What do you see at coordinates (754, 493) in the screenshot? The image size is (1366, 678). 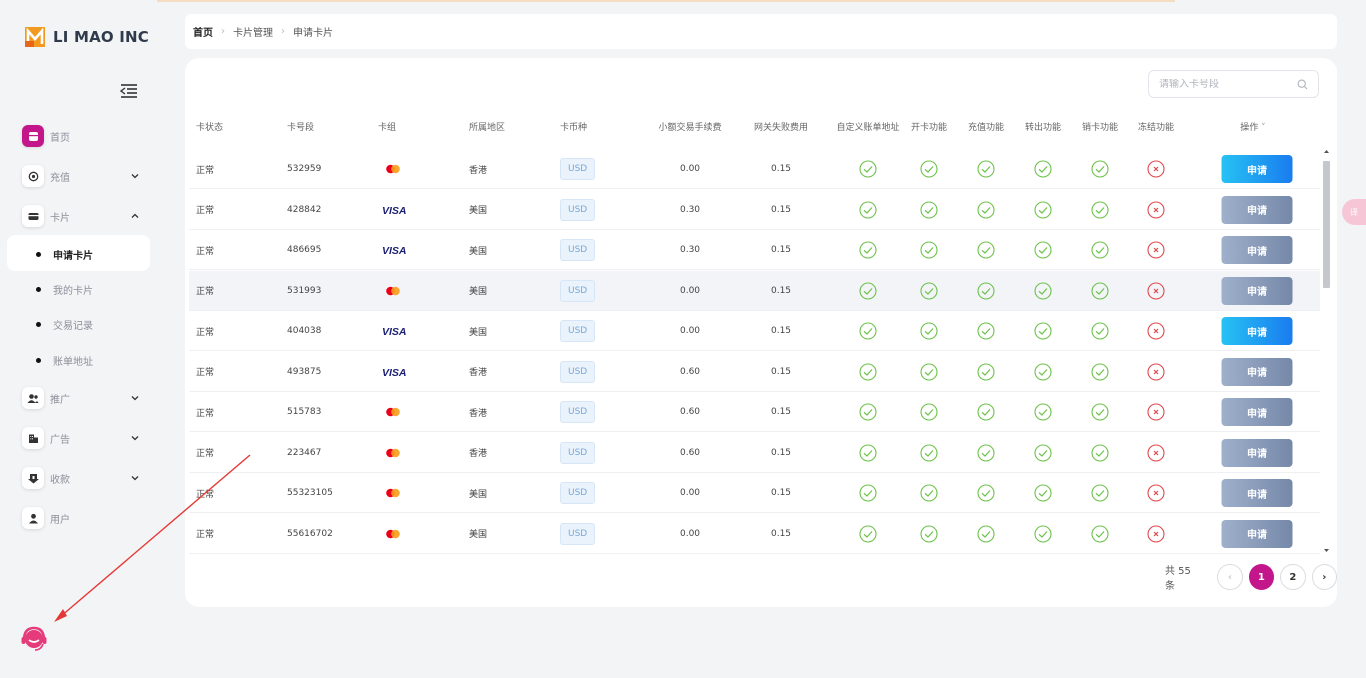 I see `table-row: 正常 55323105 美国 USD 0.00 0.15 申请` at bounding box center [754, 493].